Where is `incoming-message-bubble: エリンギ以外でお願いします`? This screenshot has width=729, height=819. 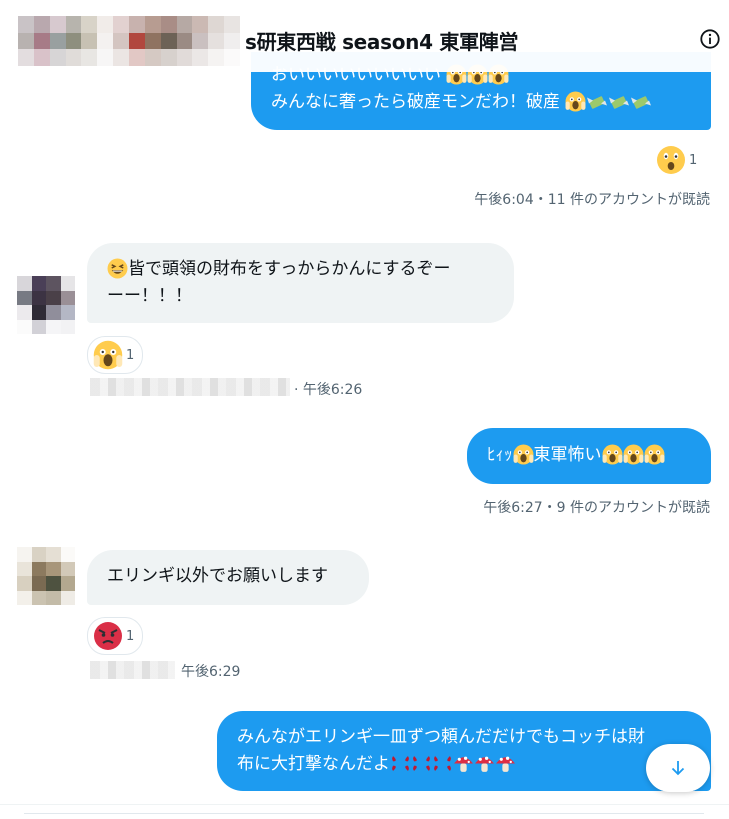
incoming-message-bubble: エリンギ以外でお願いします is located at coordinates (228, 577).